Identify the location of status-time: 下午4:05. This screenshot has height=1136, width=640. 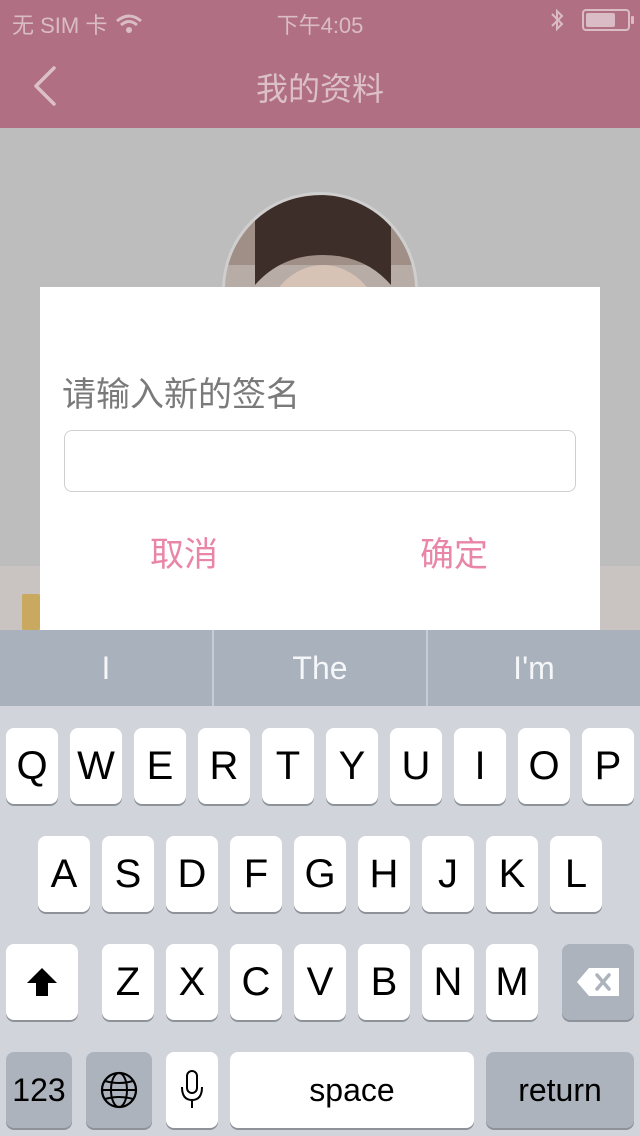
(320, 25).